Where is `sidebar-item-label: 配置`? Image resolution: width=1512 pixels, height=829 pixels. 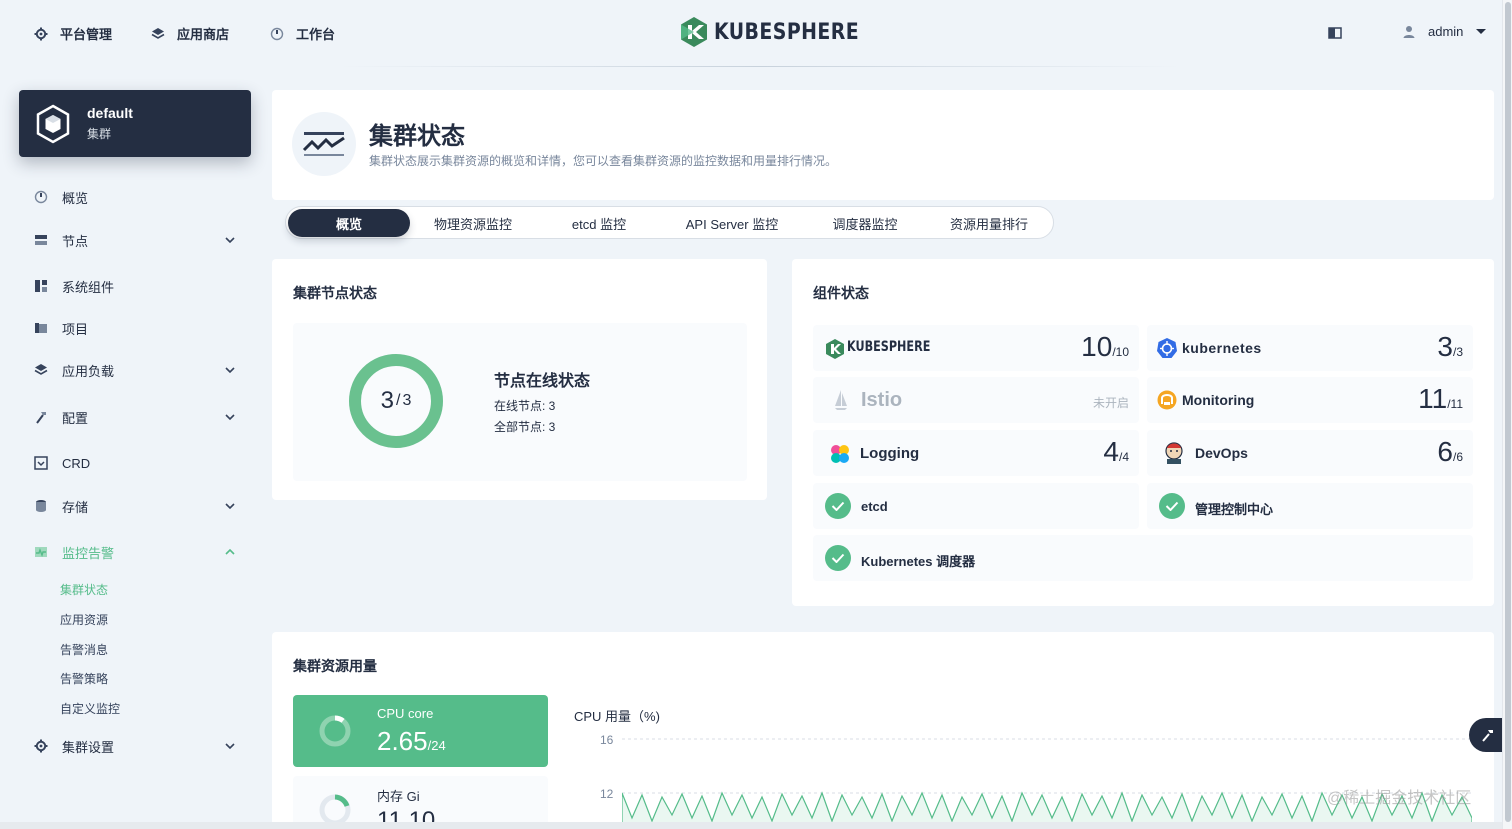 sidebar-item-label: 配置 is located at coordinates (75, 418).